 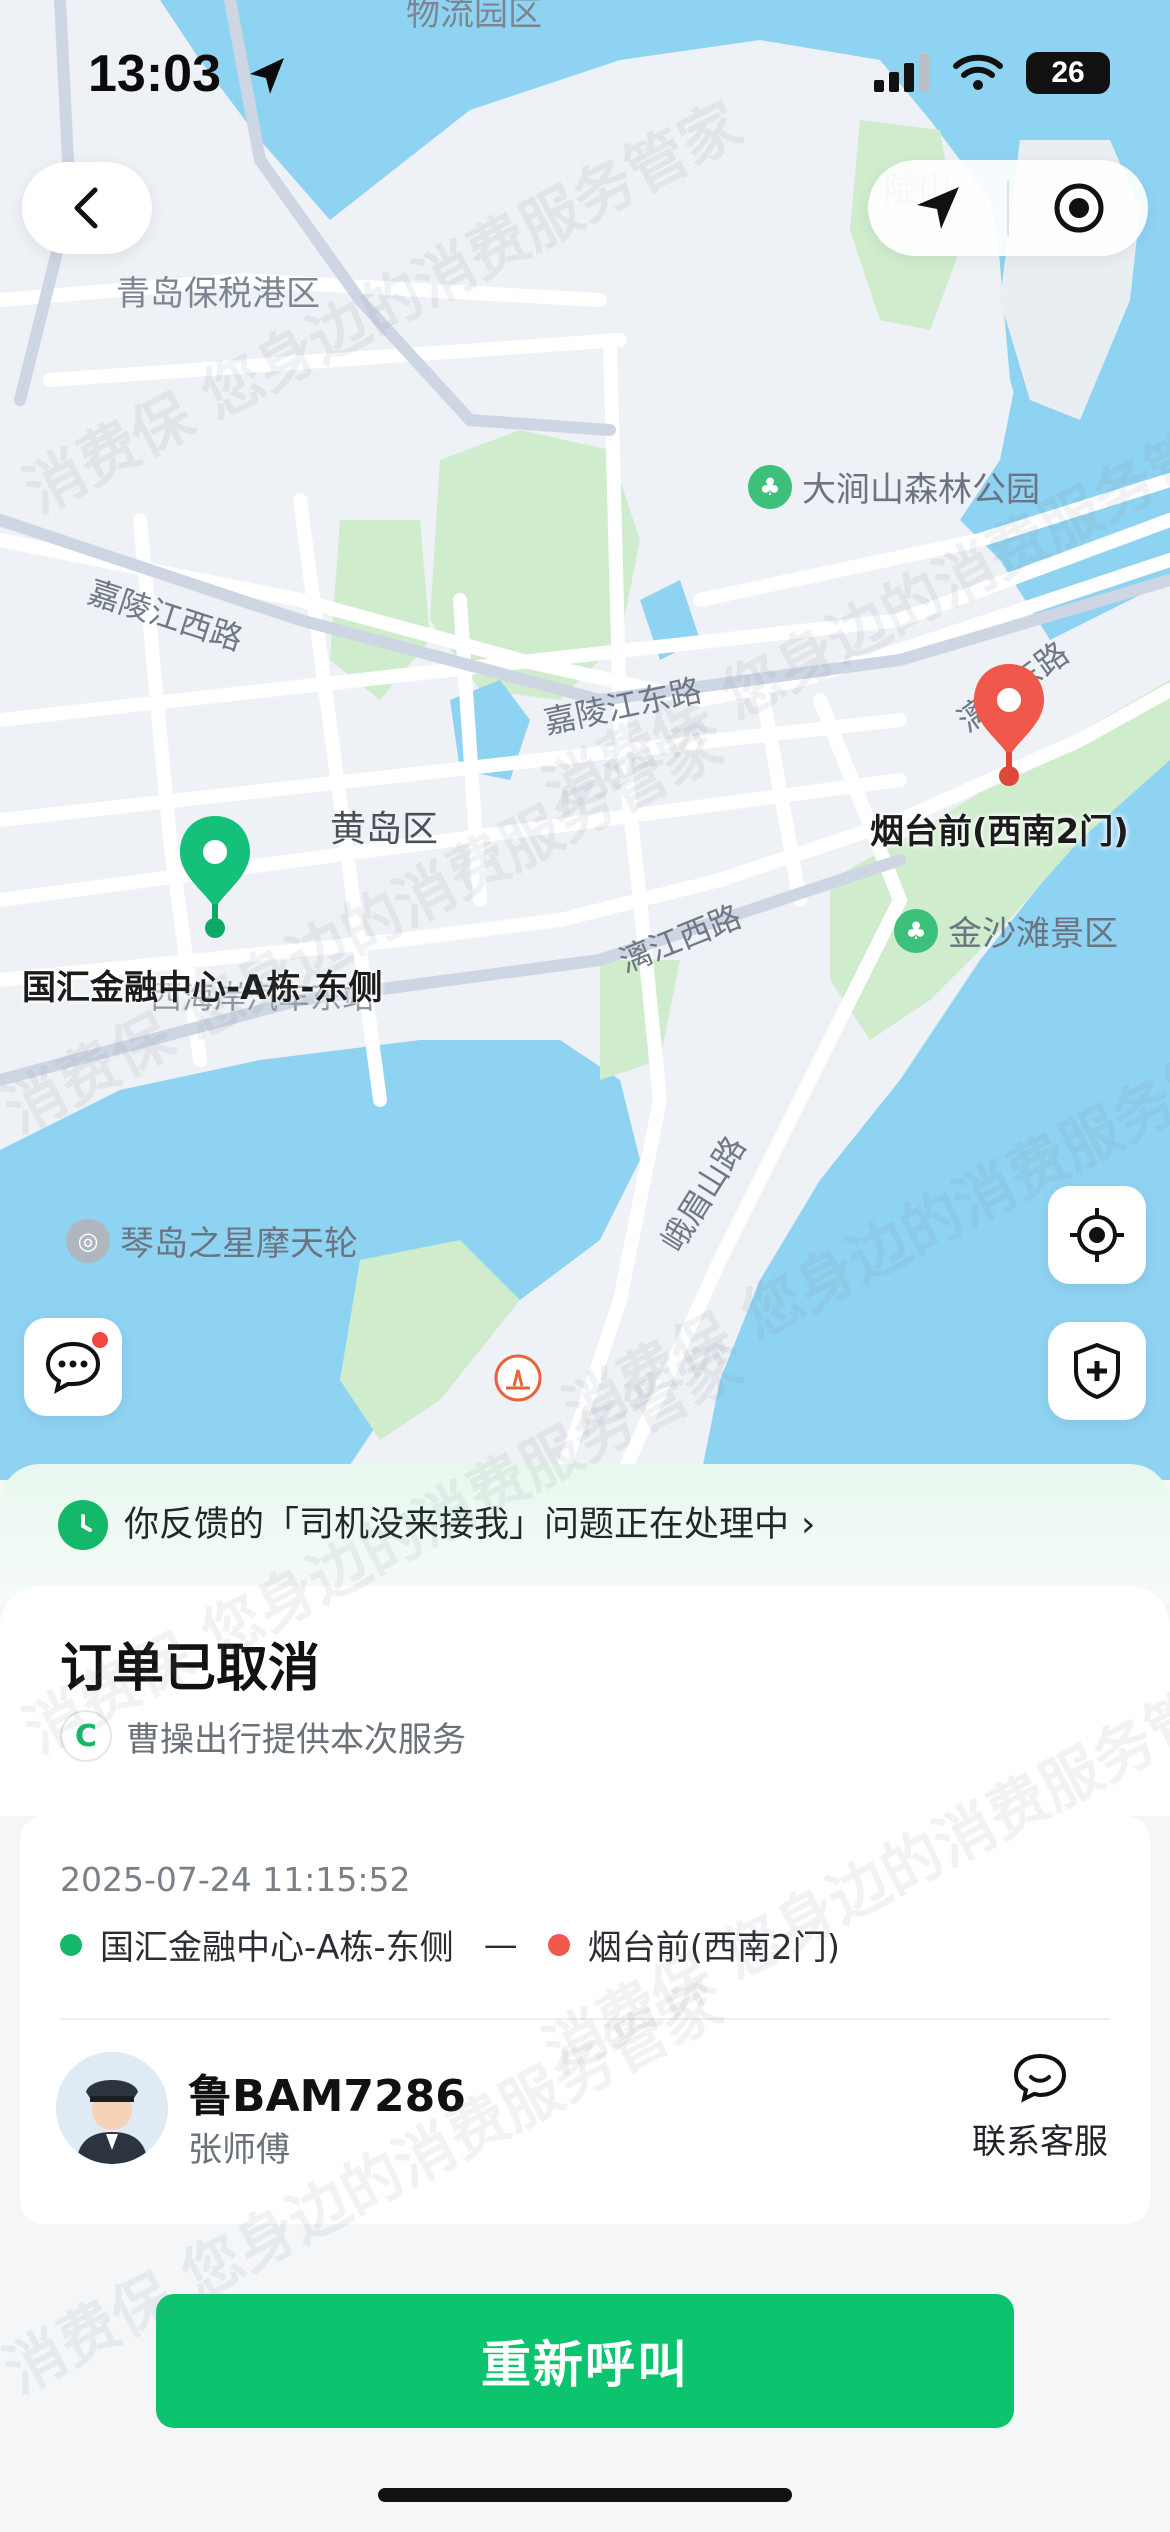 I want to click on clock-icon, so click(x=83, y=1525).